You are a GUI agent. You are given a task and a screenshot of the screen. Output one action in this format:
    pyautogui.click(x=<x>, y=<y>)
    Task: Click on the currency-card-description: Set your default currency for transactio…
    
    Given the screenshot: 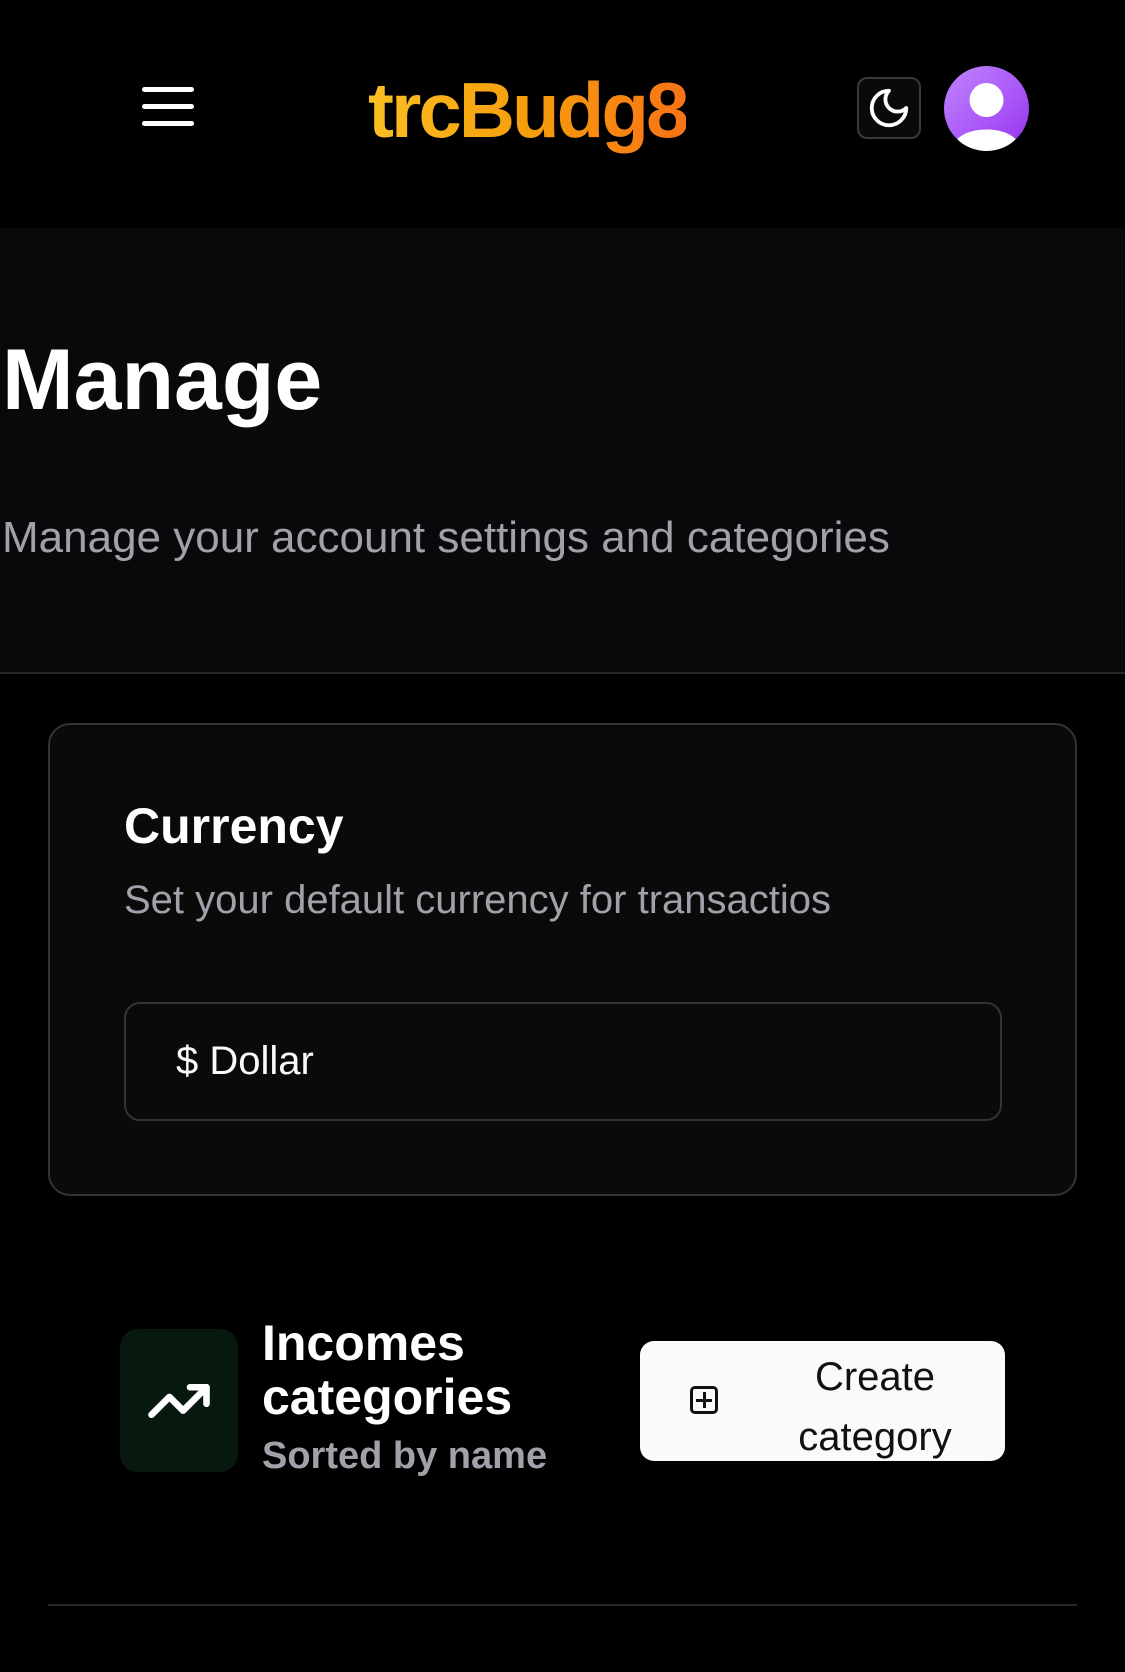 What is the action you would take?
    pyautogui.click(x=477, y=900)
    